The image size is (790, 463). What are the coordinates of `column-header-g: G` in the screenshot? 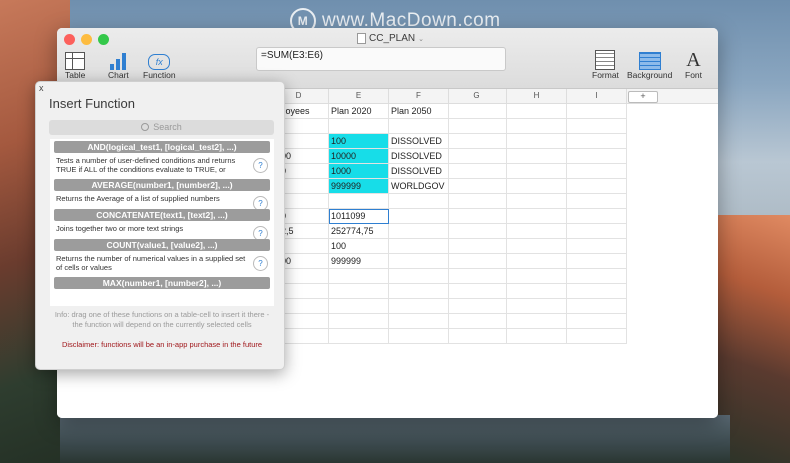 It's located at (477, 96).